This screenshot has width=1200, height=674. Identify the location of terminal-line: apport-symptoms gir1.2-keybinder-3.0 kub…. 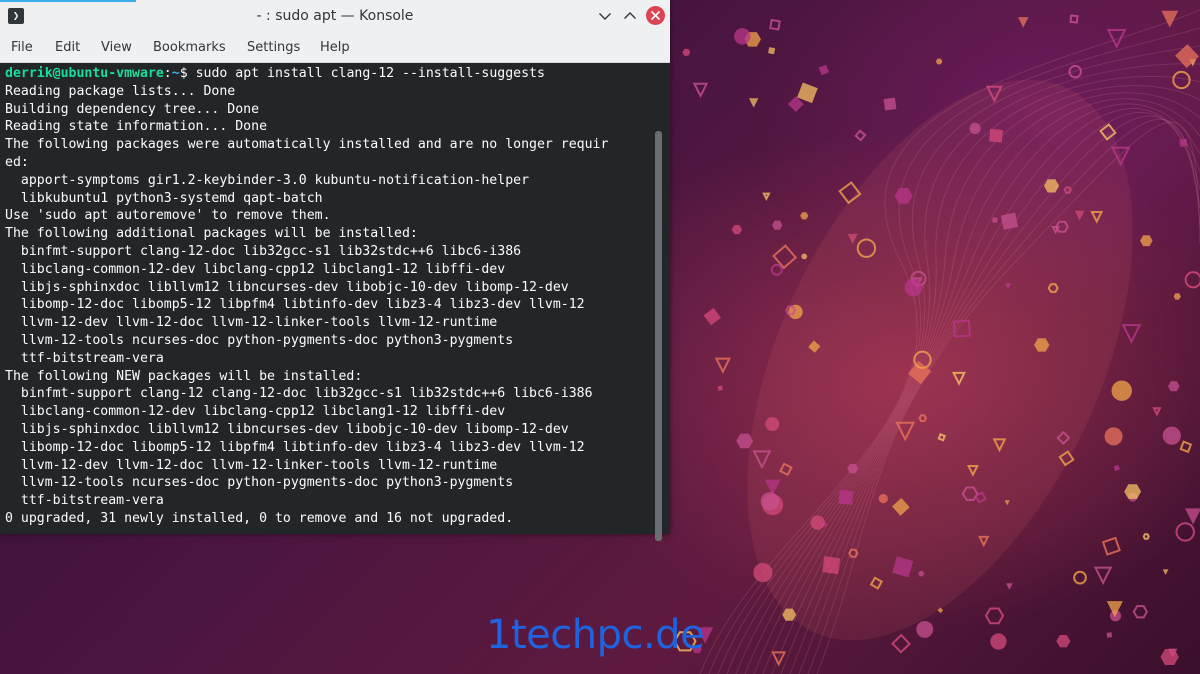
(267, 180).